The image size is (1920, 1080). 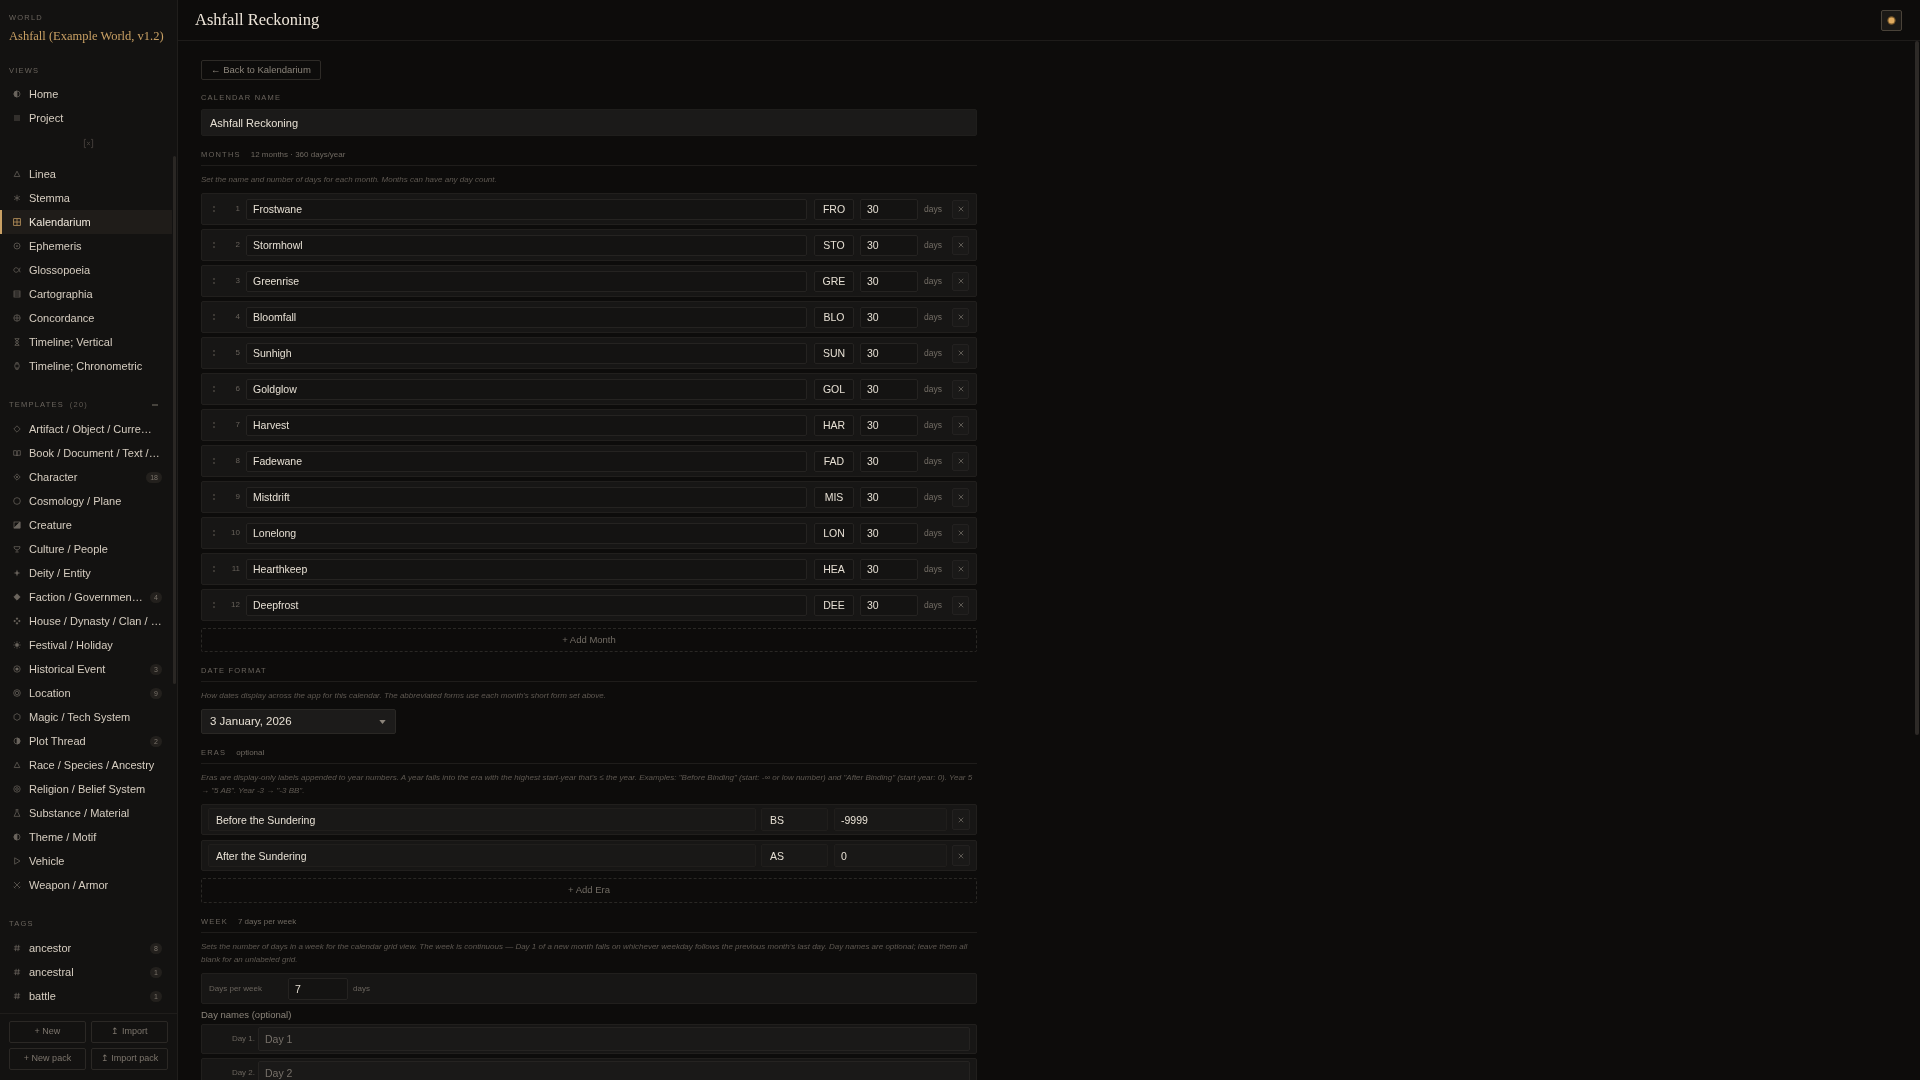 I want to click on action-button: + New, so click(x=47, y=1032).